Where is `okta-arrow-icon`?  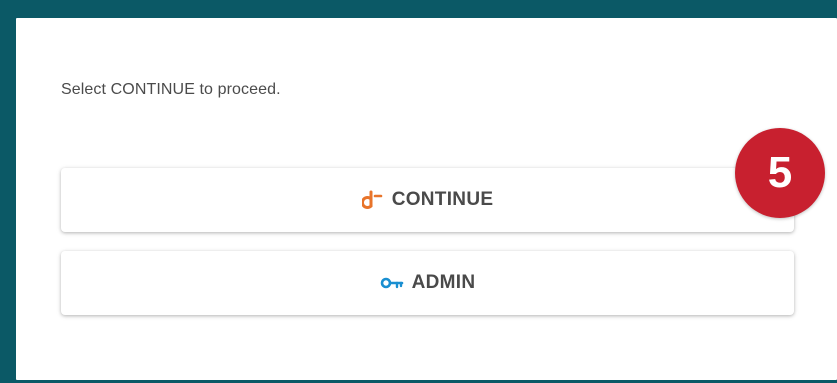 okta-arrow-icon is located at coordinates (372, 200).